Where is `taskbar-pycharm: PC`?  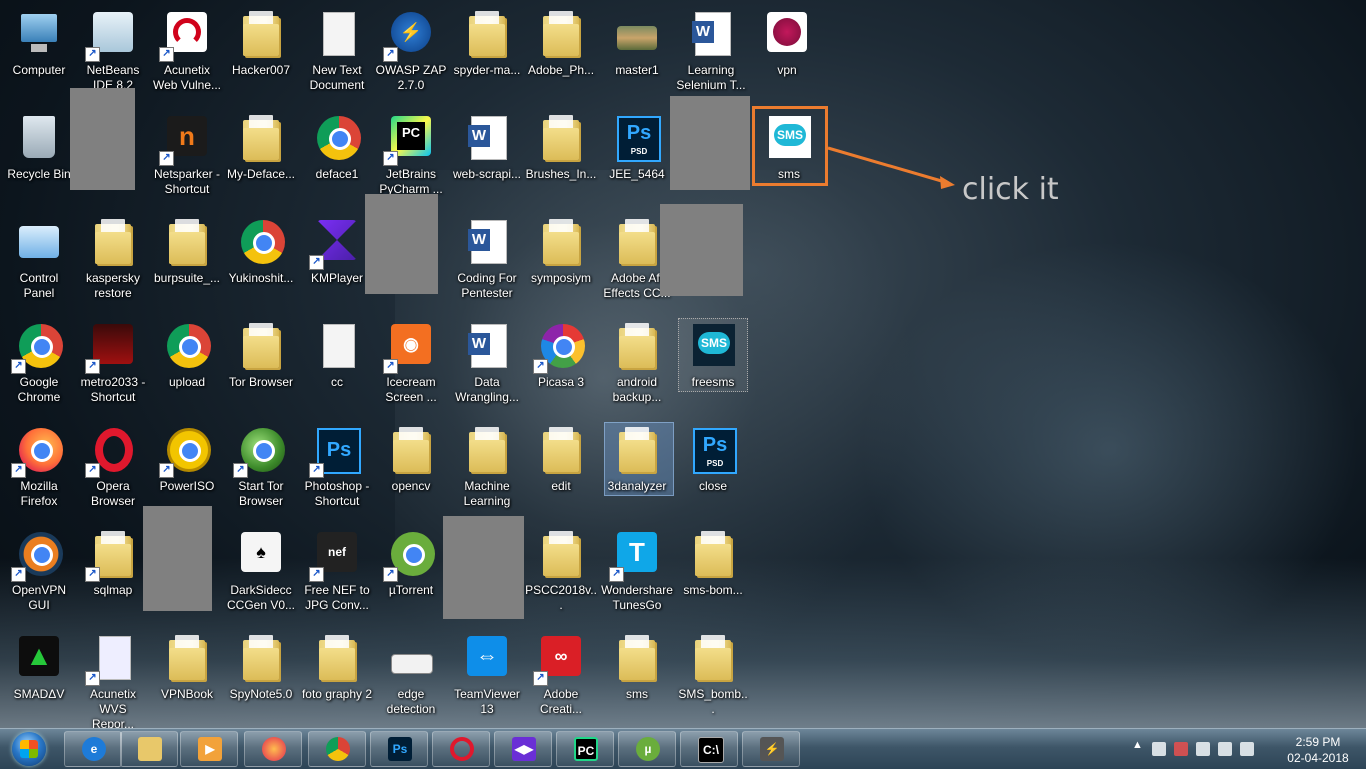
taskbar-pycharm: PC is located at coordinates (585, 749).